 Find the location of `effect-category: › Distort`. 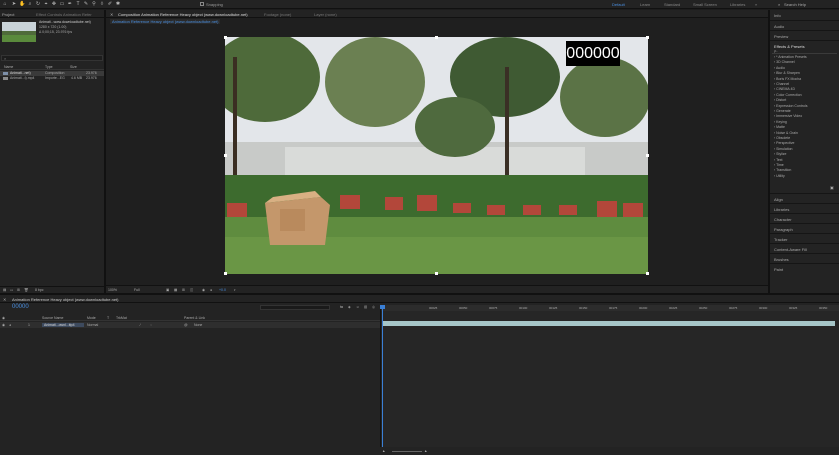

effect-category: › Distort is located at coordinates (780, 100).